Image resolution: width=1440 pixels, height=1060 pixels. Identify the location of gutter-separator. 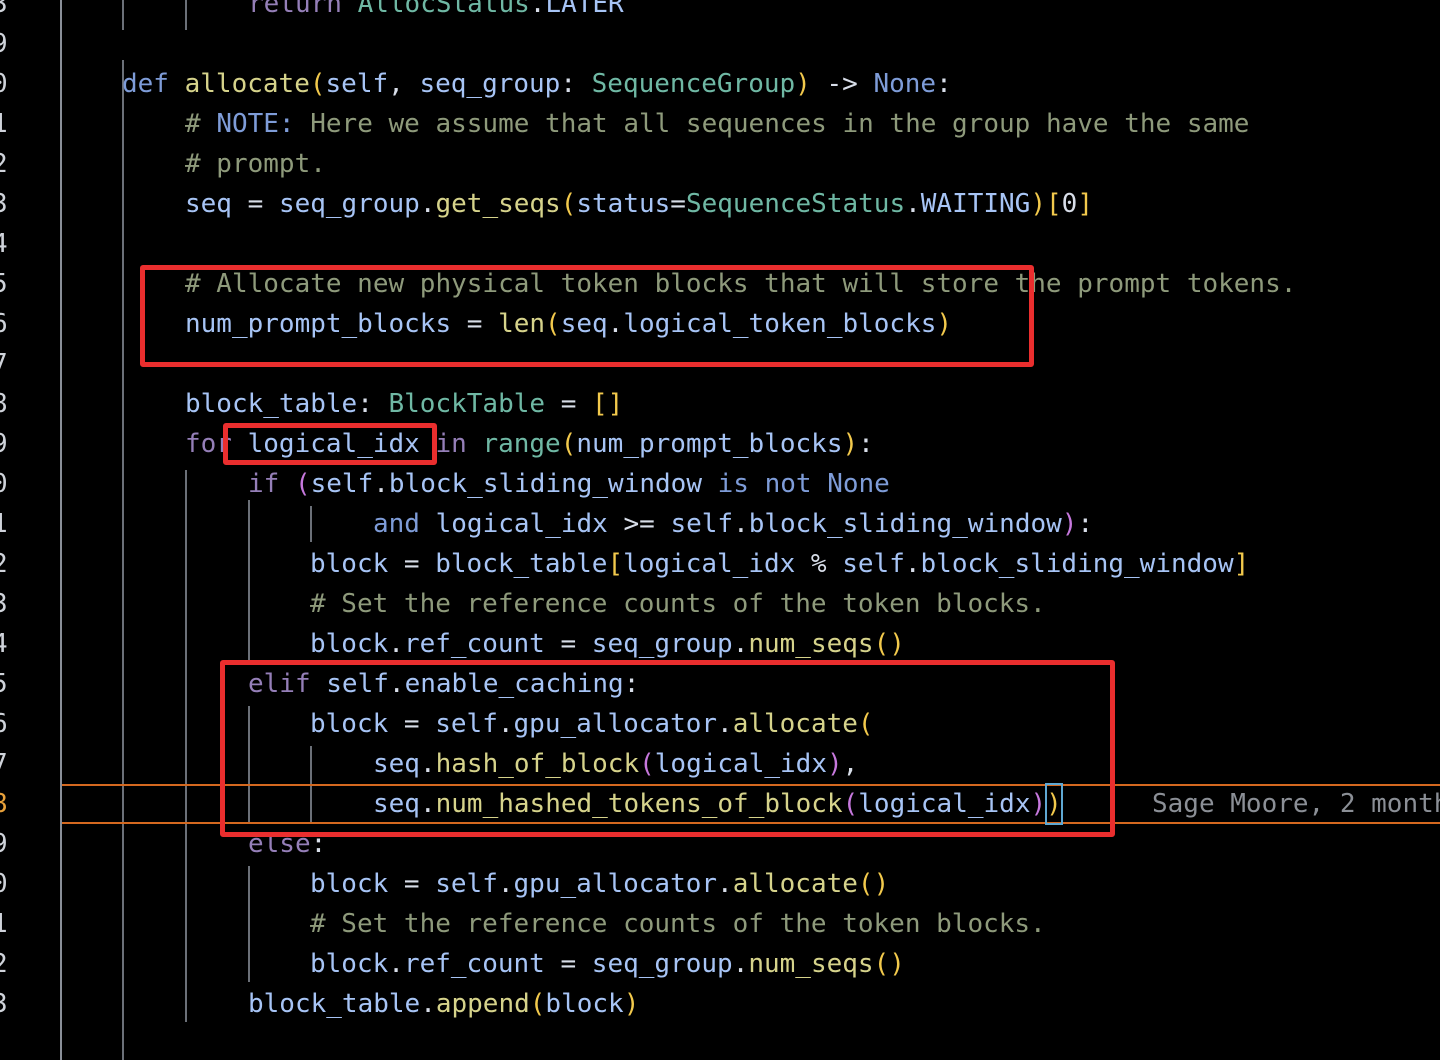
(61, 530).